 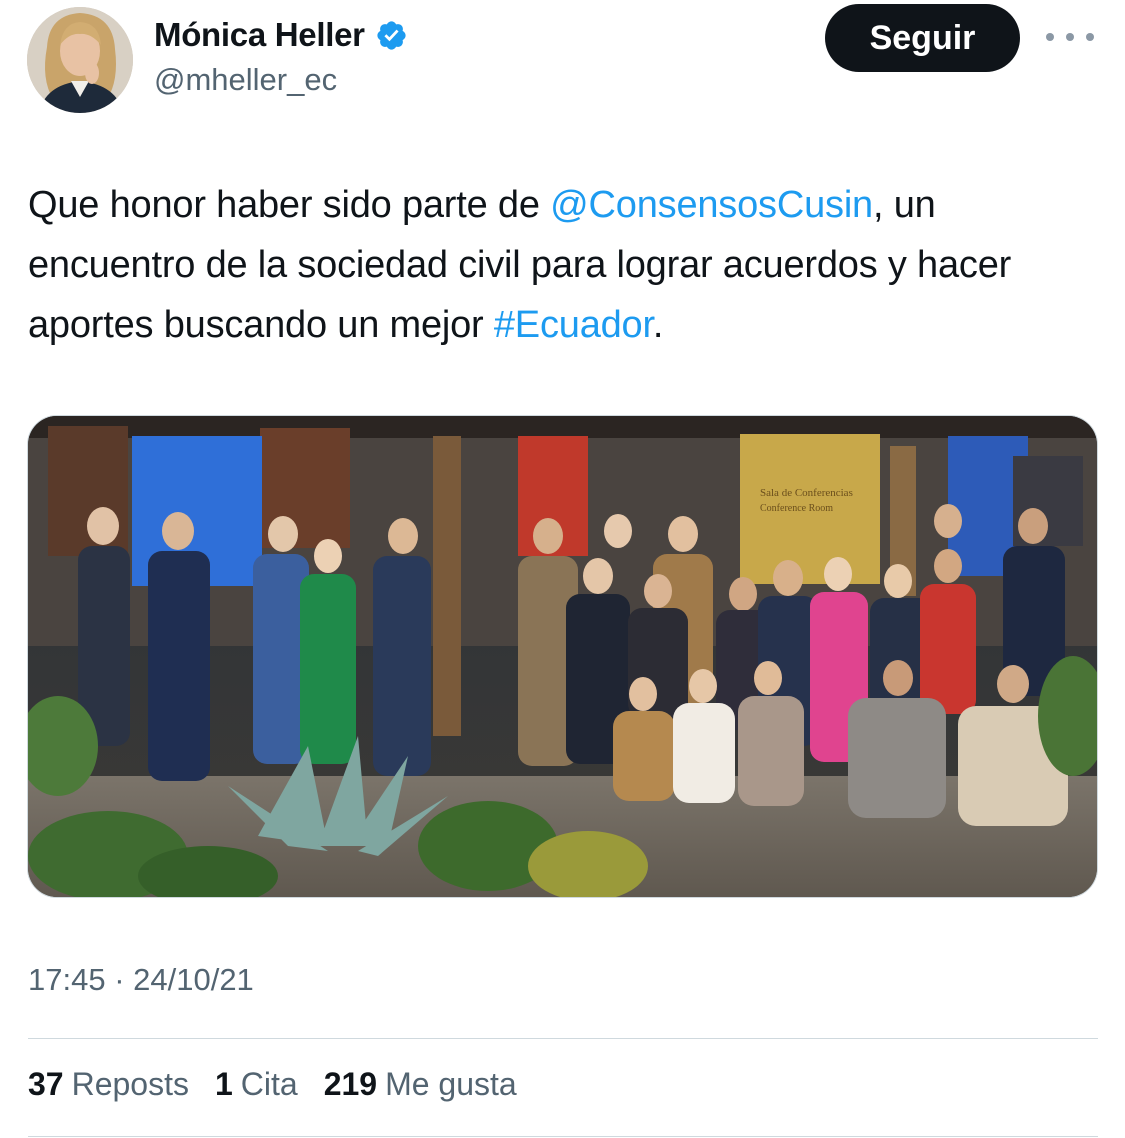 What do you see at coordinates (391, 35) in the screenshot?
I see `verified-badge-icon` at bounding box center [391, 35].